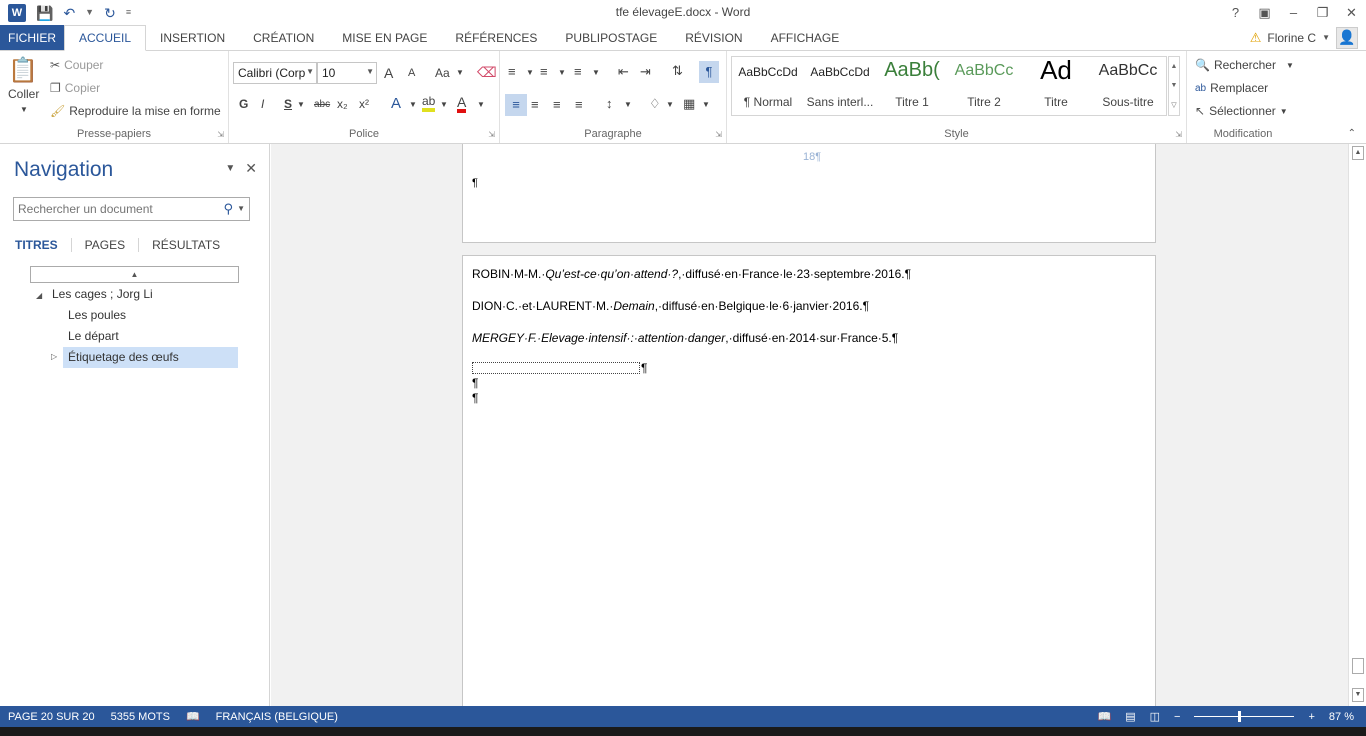 The width and height of the screenshot is (1366, 736). What do you see at coordinates (32, 37) in the screenshot?
I see `tab-file: FICHIER` at bounding box center [32, 37].